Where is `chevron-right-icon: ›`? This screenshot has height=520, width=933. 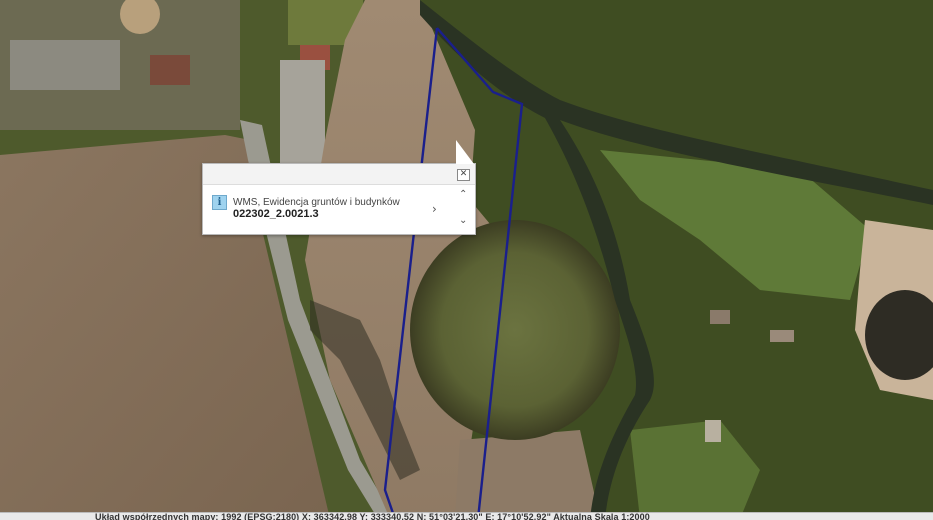 chevron-right-icon: › is located at coordinates (434, 209).